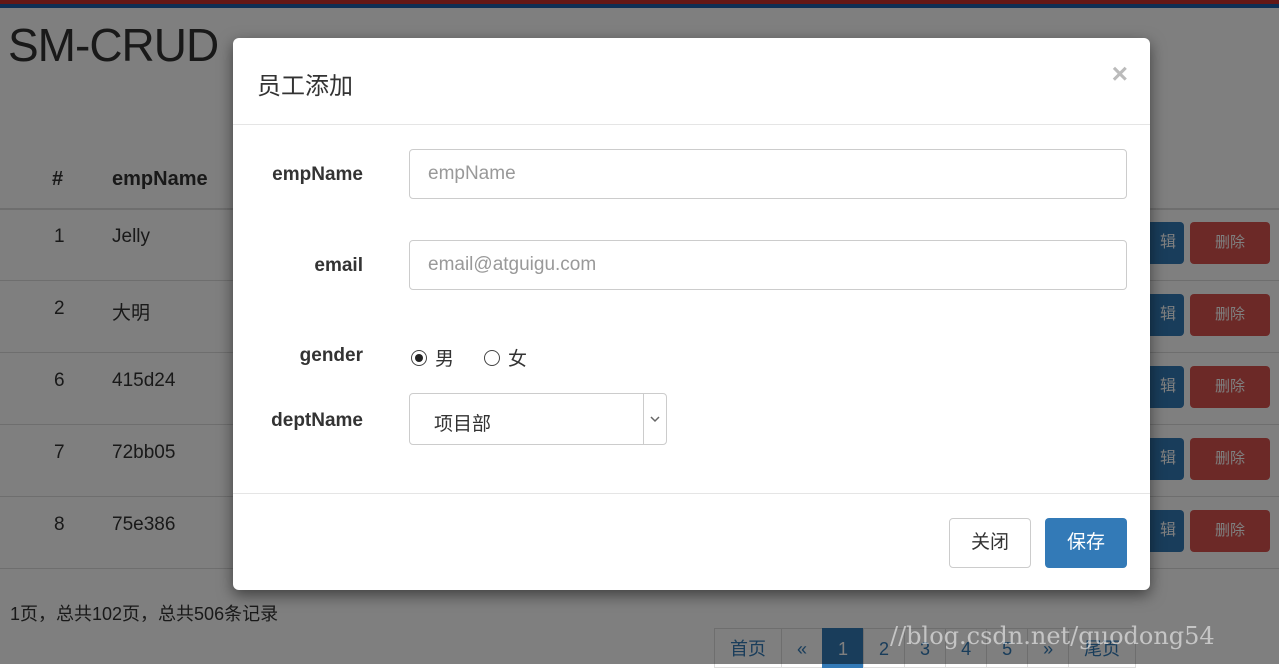 The width and height of the screenshot is (1279, 669). Describe the element at coordinates (317, 174) in the screenshot. I see `empname-label: empName` at that location.